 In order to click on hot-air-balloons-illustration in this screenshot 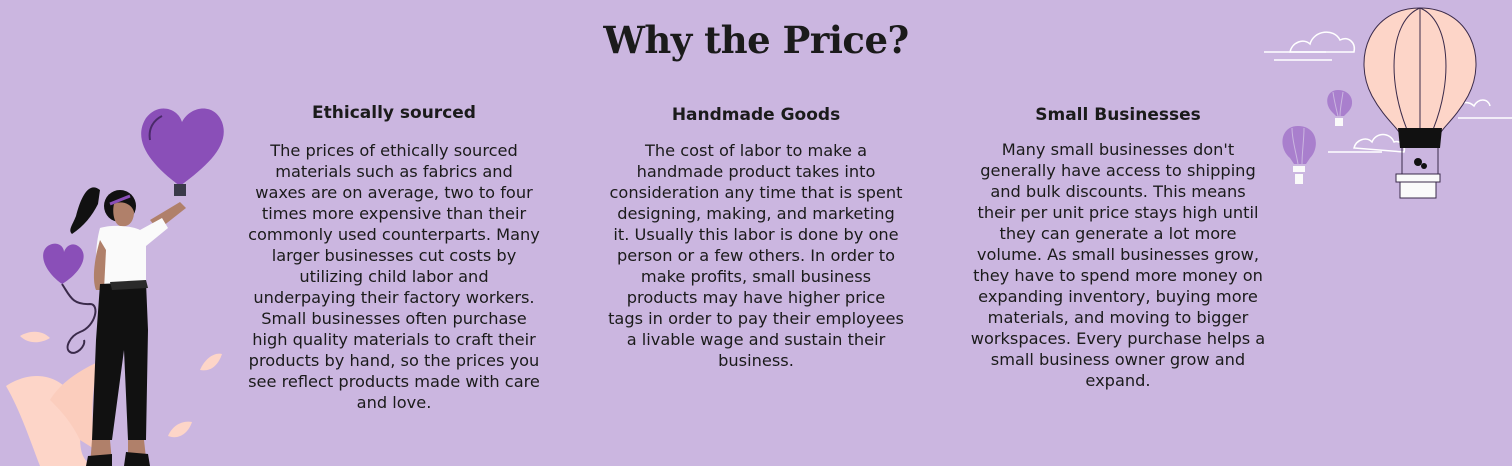, I will do `click(1388, 103)`.